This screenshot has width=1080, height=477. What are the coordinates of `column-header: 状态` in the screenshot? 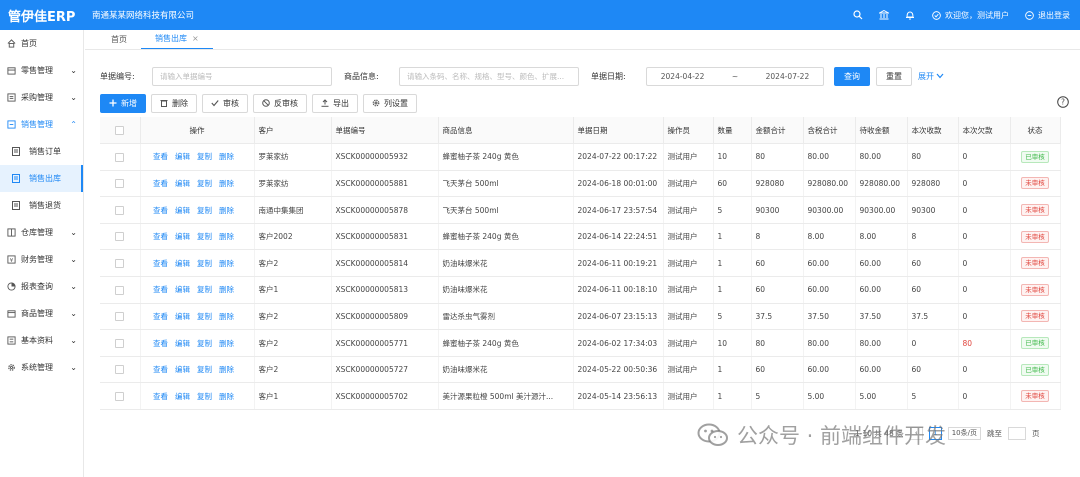 It's located at (1035, 131).